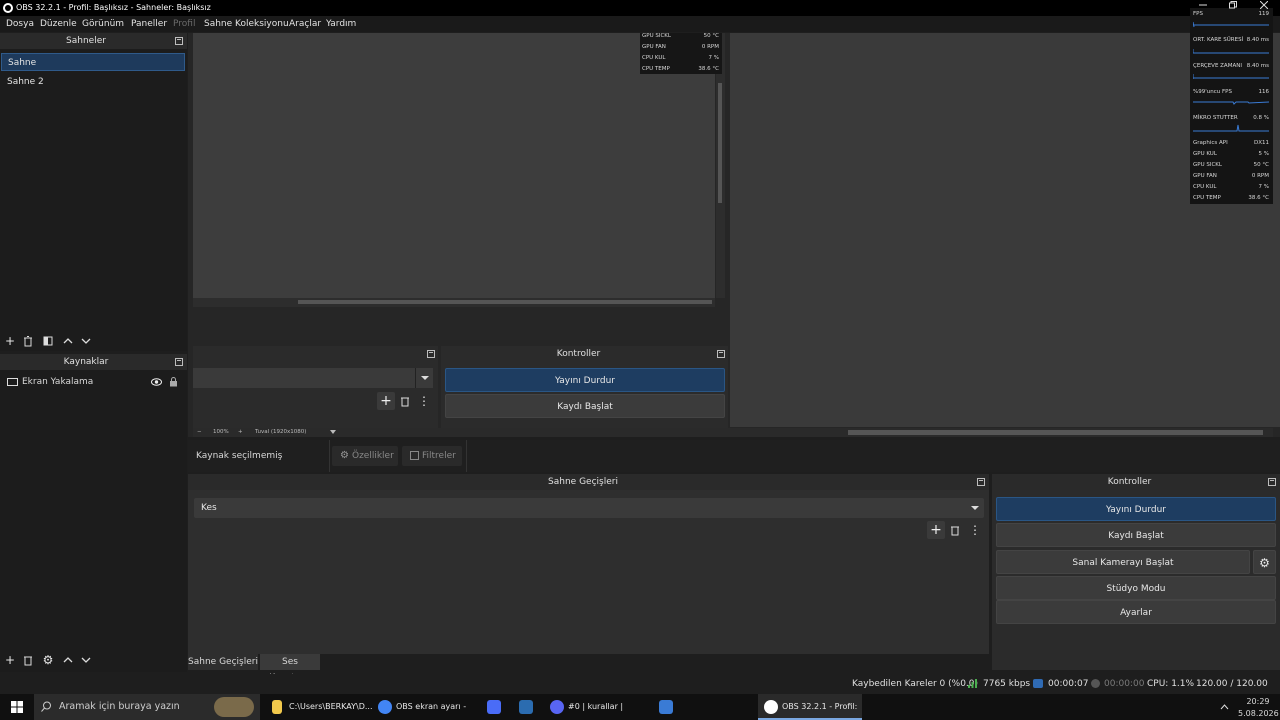 This screenshot has height=720, width=1280. Describe the element at coordinates (1210, 143) in the screenshot. I see `overlay-label: Graphics API` at that location.